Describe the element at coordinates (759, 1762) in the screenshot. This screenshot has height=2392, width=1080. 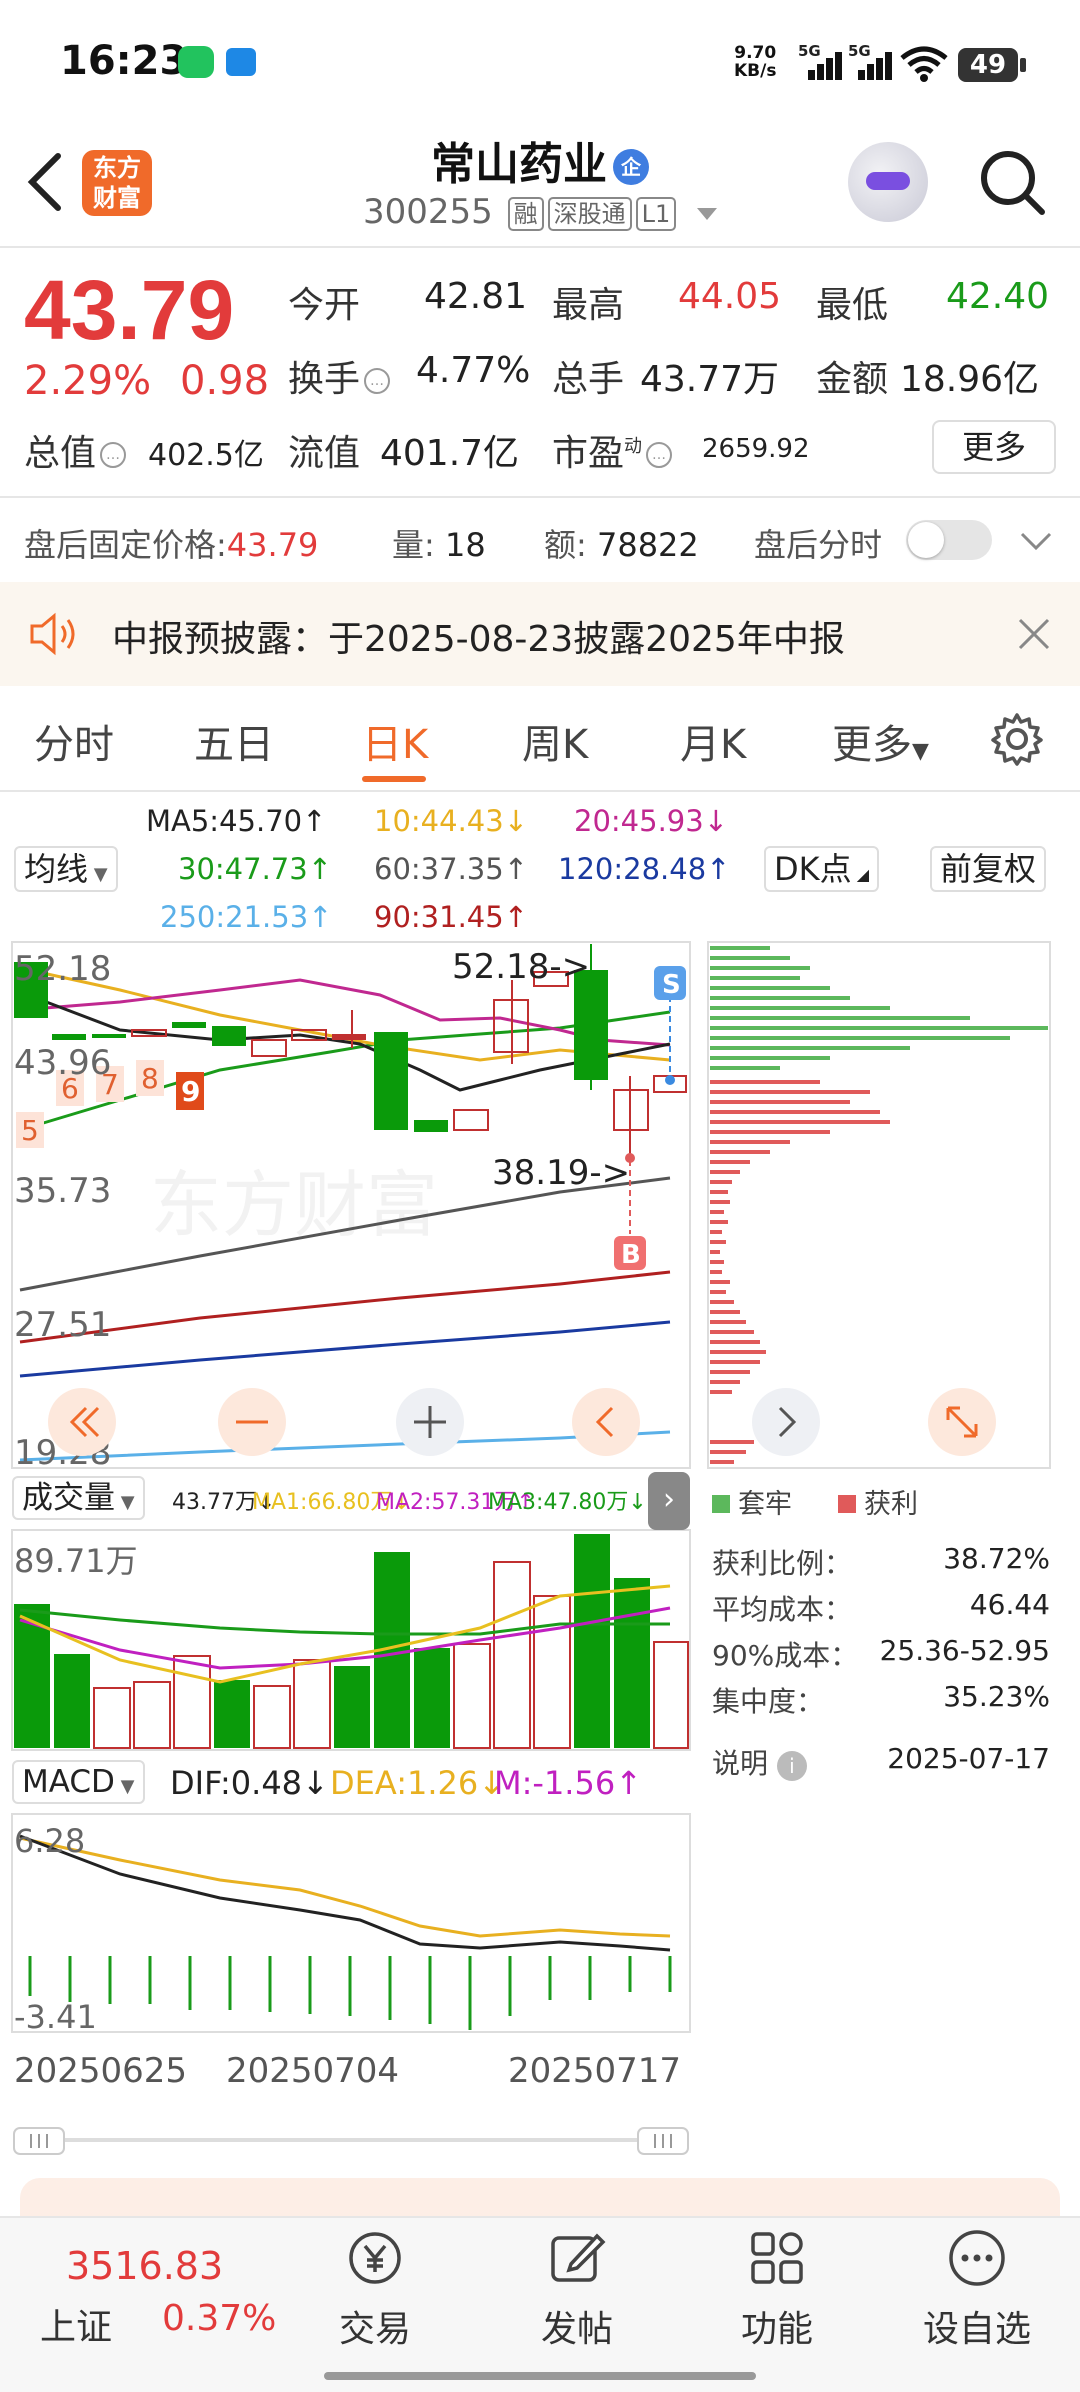
I see `note-link: 说明 i` at that location.